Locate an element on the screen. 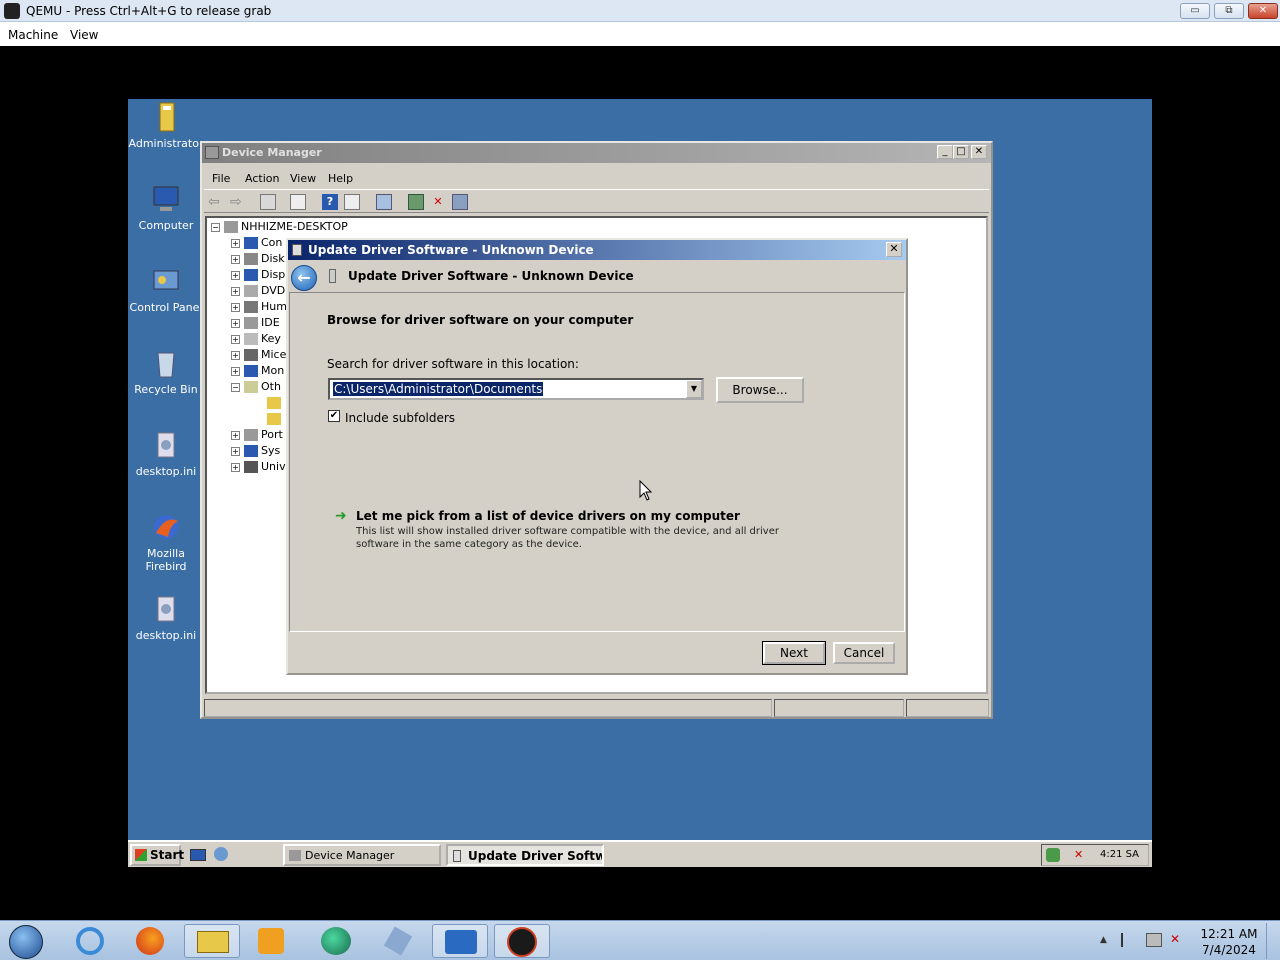  taskbar-ie is located at coordinates (90, 941).